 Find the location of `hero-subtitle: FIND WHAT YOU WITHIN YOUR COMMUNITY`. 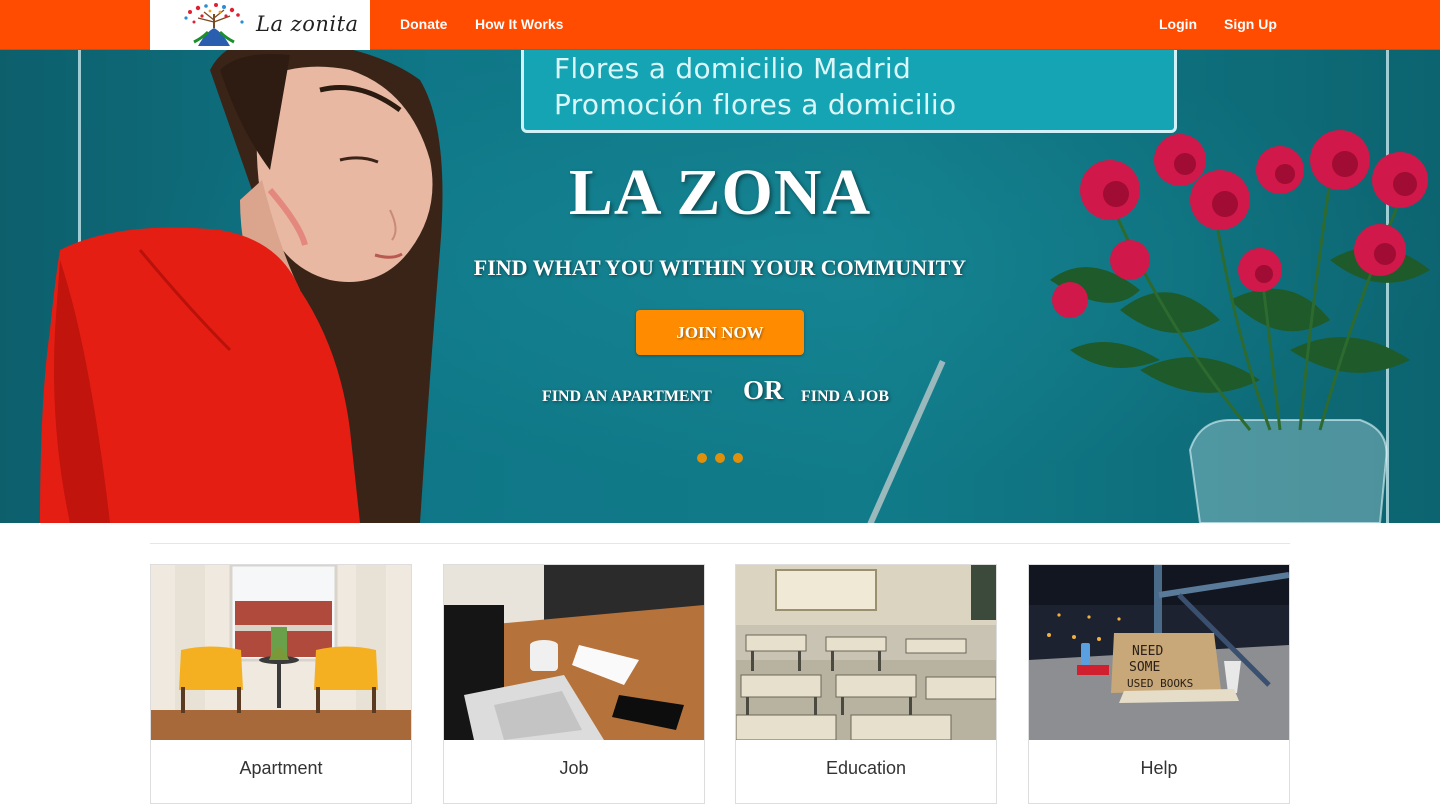

hero-subtitle: FIND WHAT YOU WITHIN YOUR COMMUNITY is located at coordinates (720, 267).